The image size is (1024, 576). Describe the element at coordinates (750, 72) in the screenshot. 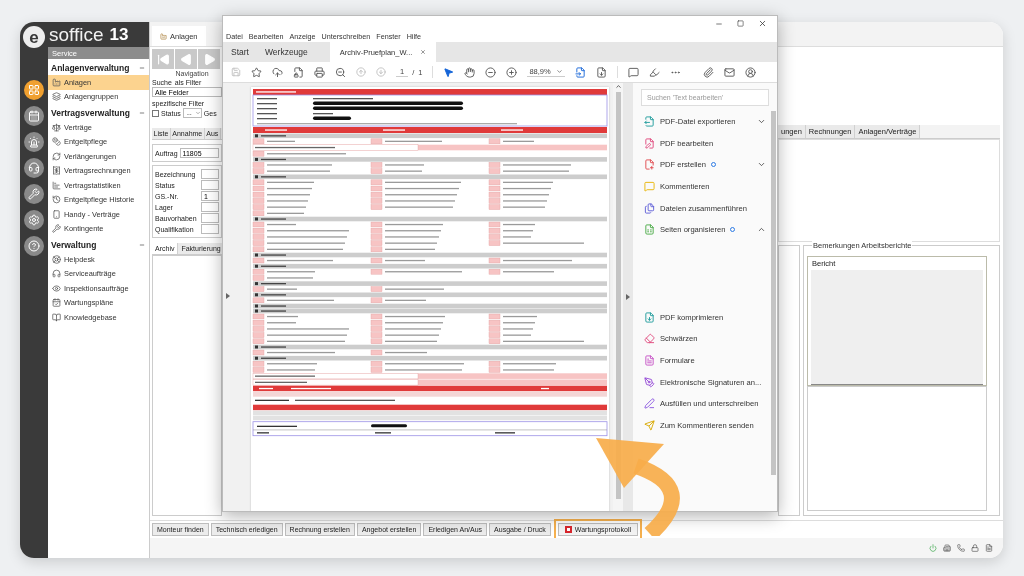

I see `user-icon` at that location.